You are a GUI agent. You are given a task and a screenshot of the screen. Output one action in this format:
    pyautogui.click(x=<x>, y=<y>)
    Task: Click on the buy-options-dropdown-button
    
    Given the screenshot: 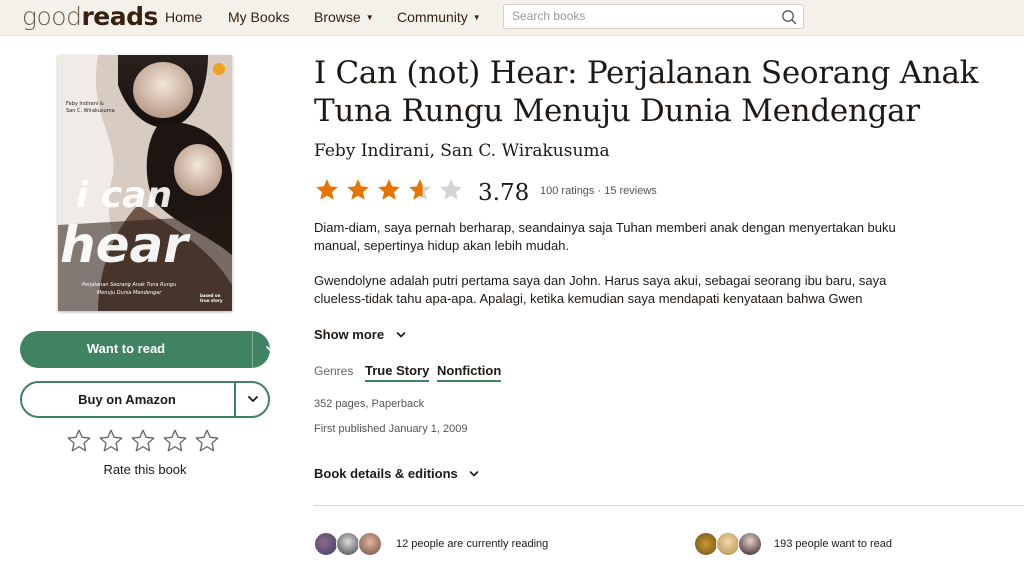 What is the action you would take?
    pyautogui.click(x=253, y=399)
    